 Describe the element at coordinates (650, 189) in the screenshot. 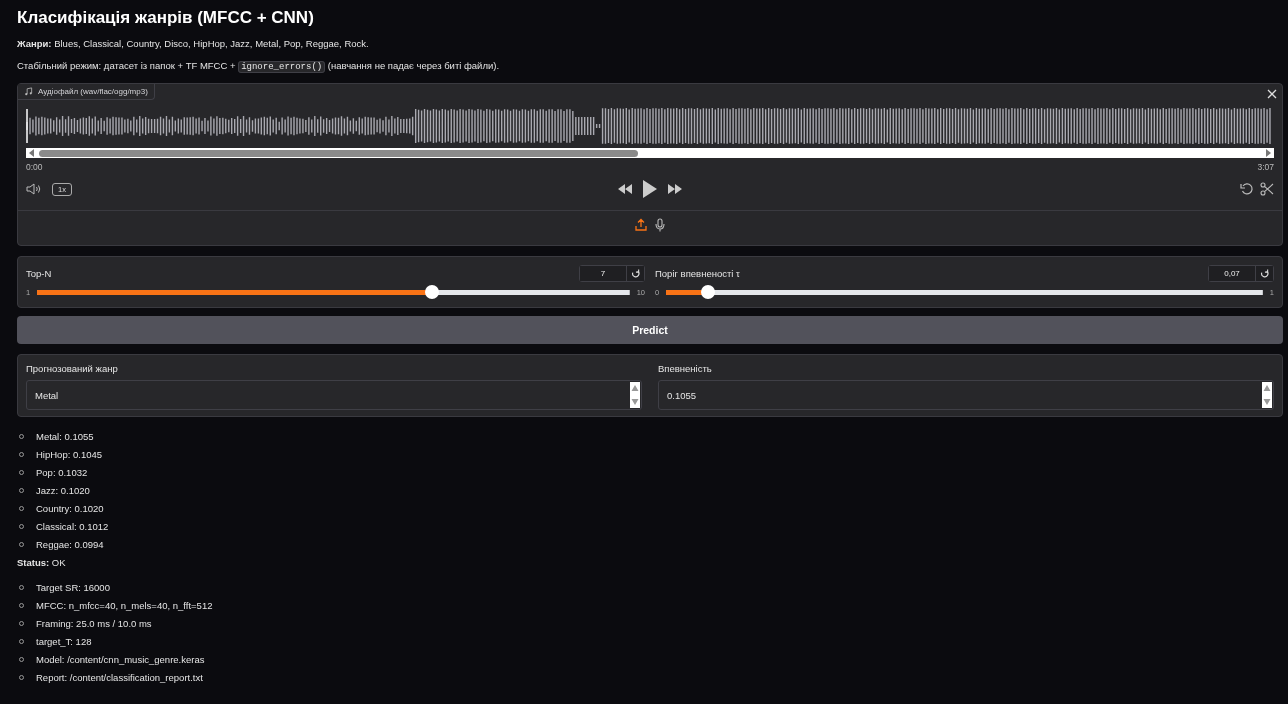

I see `play-icon` at that location.